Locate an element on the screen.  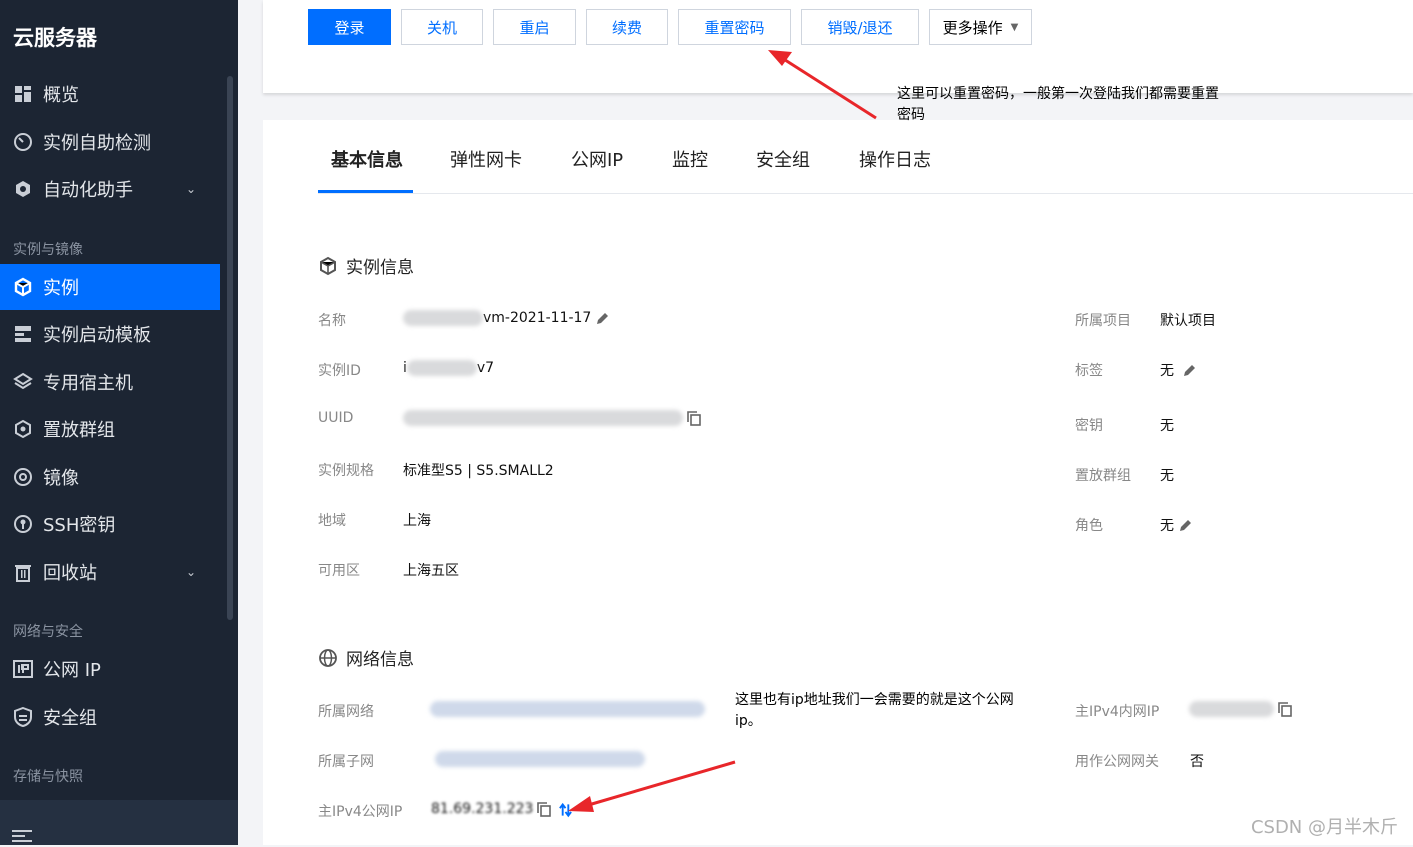
watermark: CSDN @月半木斤 is located at coordinates (1324, 827).